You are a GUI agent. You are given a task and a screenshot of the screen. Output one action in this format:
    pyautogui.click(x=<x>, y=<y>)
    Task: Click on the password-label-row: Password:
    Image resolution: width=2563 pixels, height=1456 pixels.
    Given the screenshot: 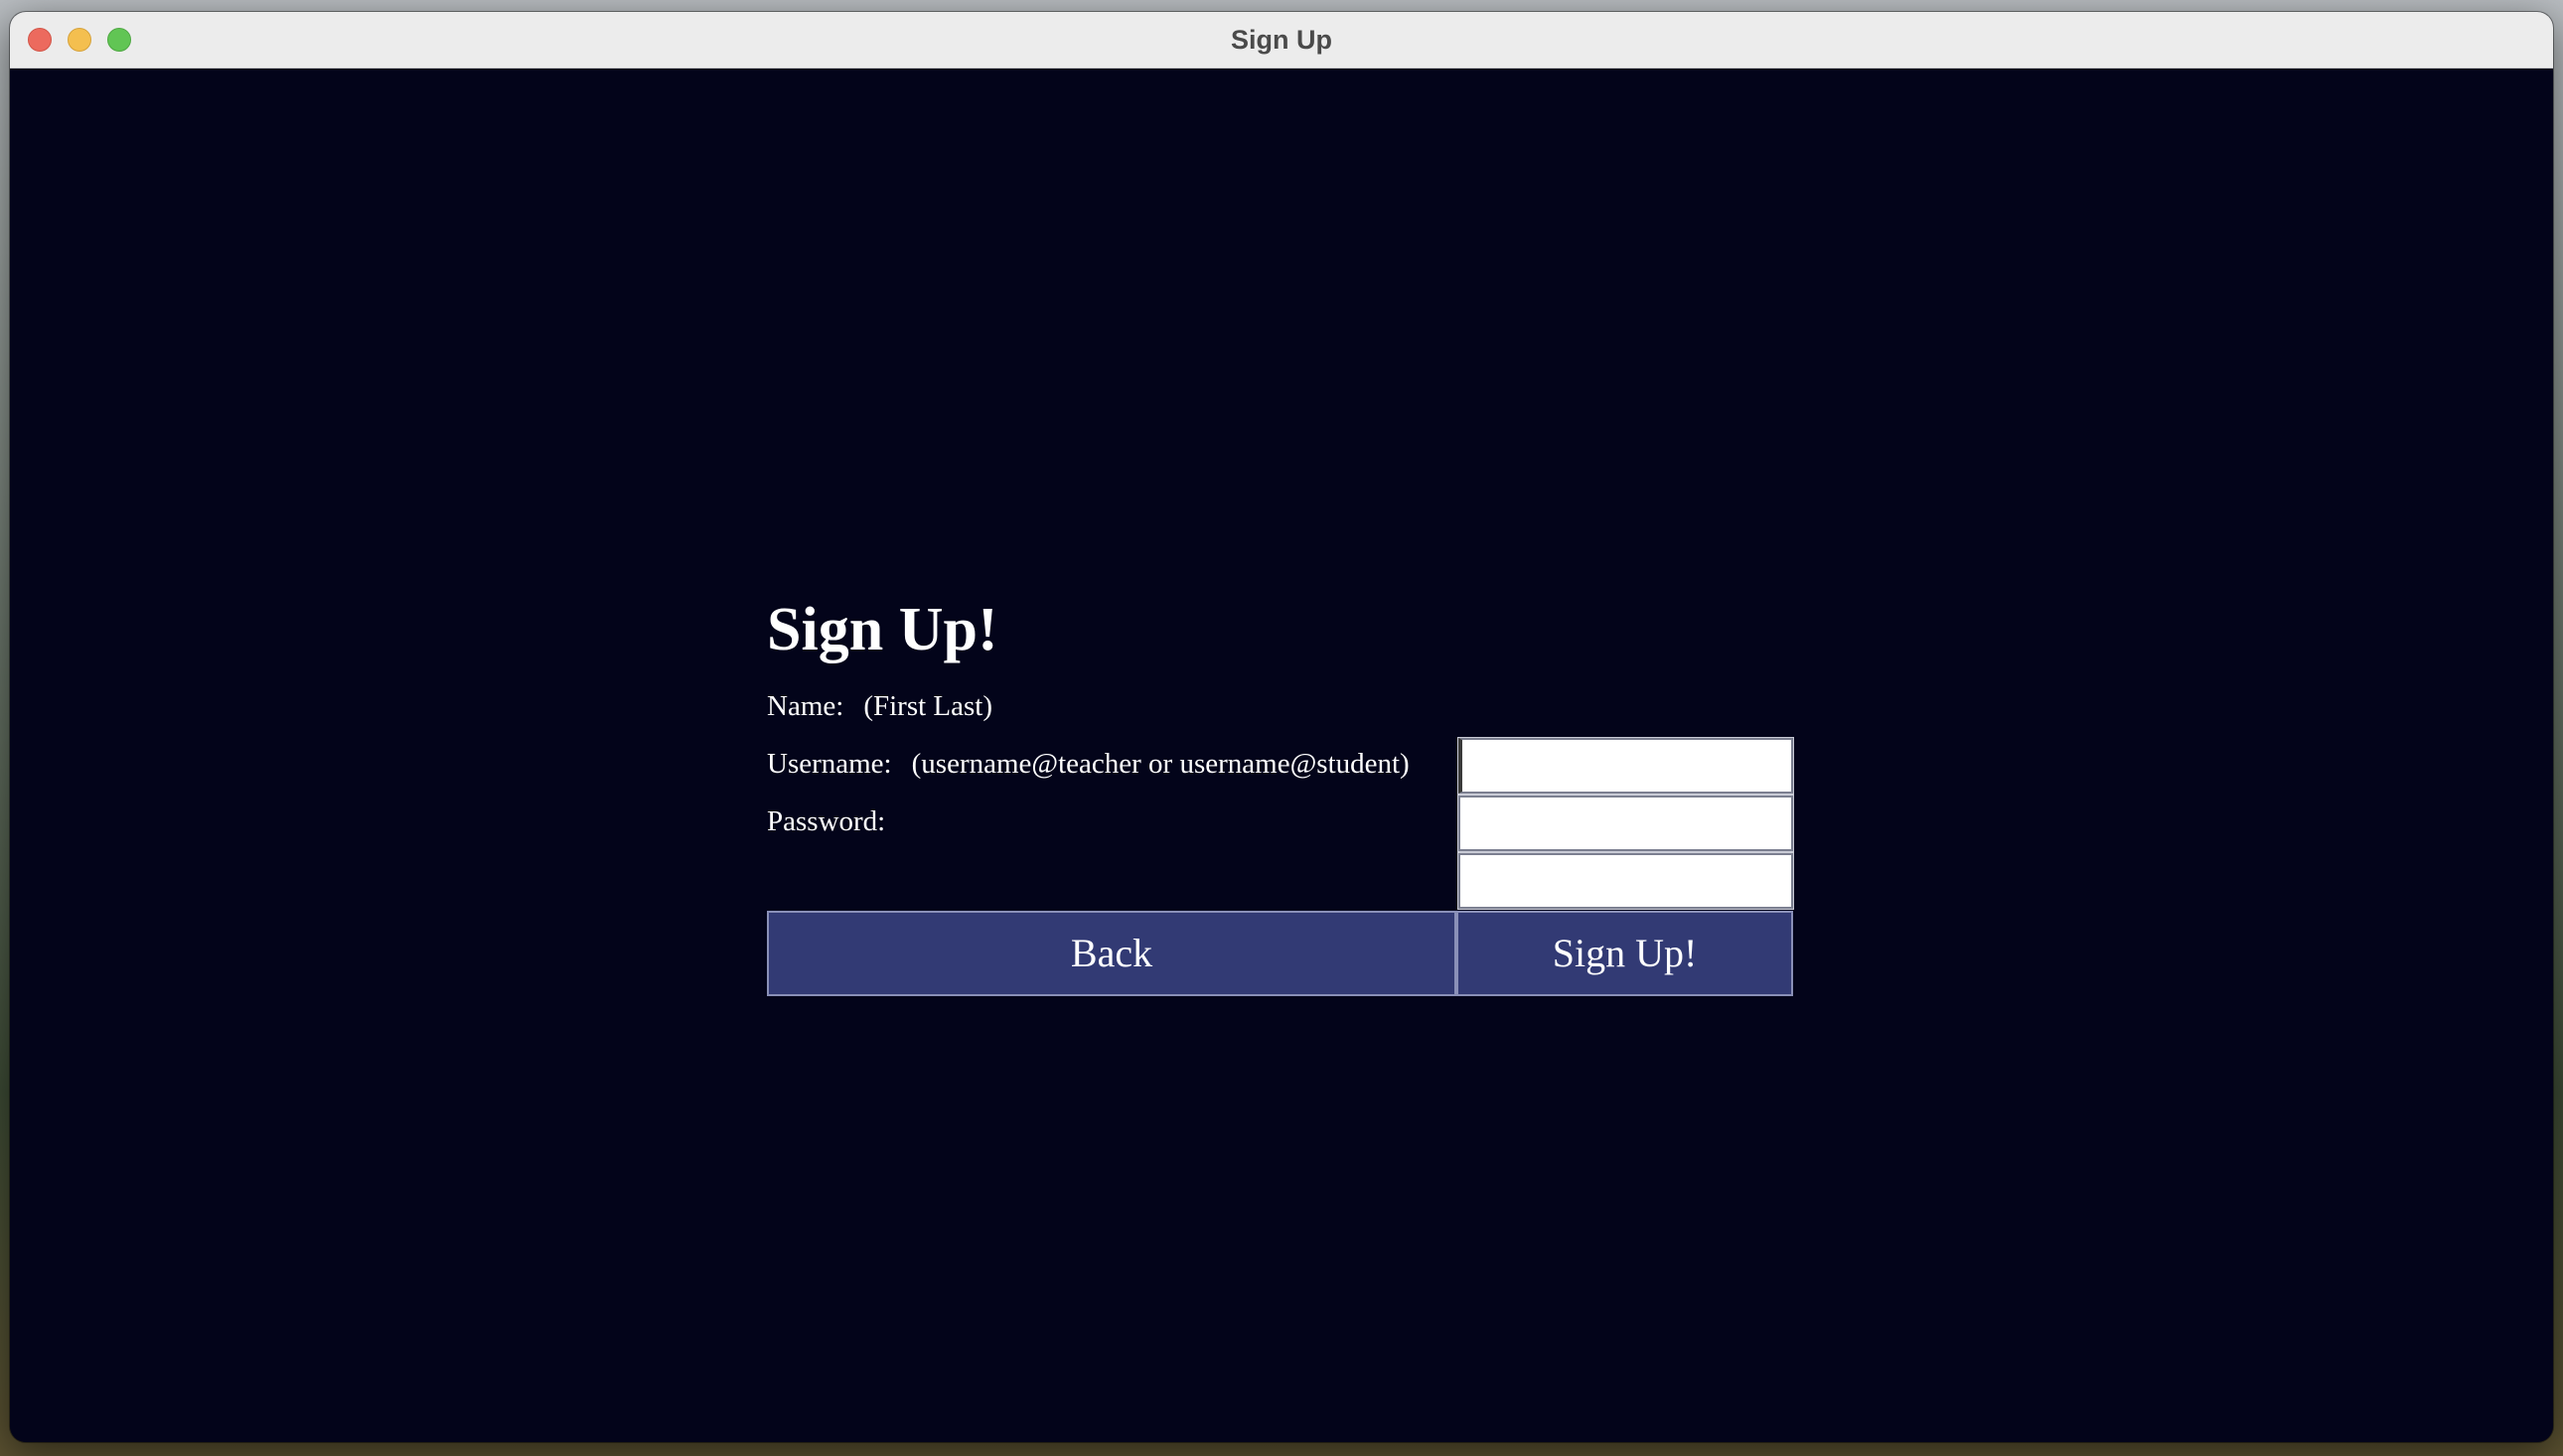 What is the action you would take?
    pyautogui.click(x=826, y=821)
    